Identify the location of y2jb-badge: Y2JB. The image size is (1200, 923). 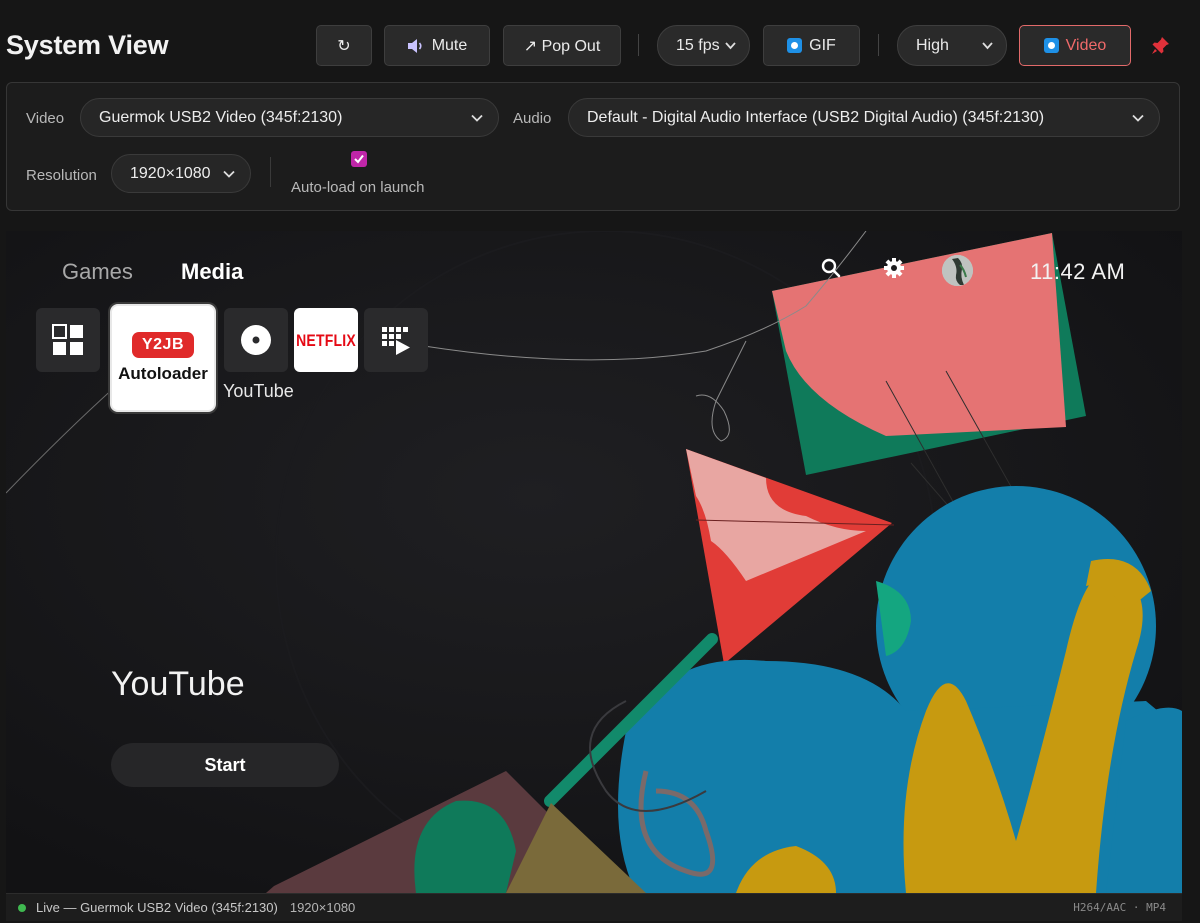
(163, 345).